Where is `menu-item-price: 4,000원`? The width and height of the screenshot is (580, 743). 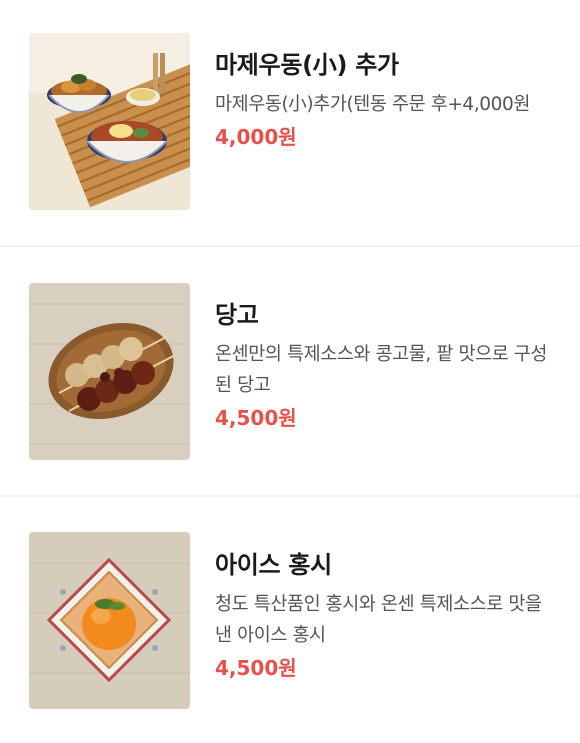 menu-item-price: 4,000원 is located at coordinates (256, 137).